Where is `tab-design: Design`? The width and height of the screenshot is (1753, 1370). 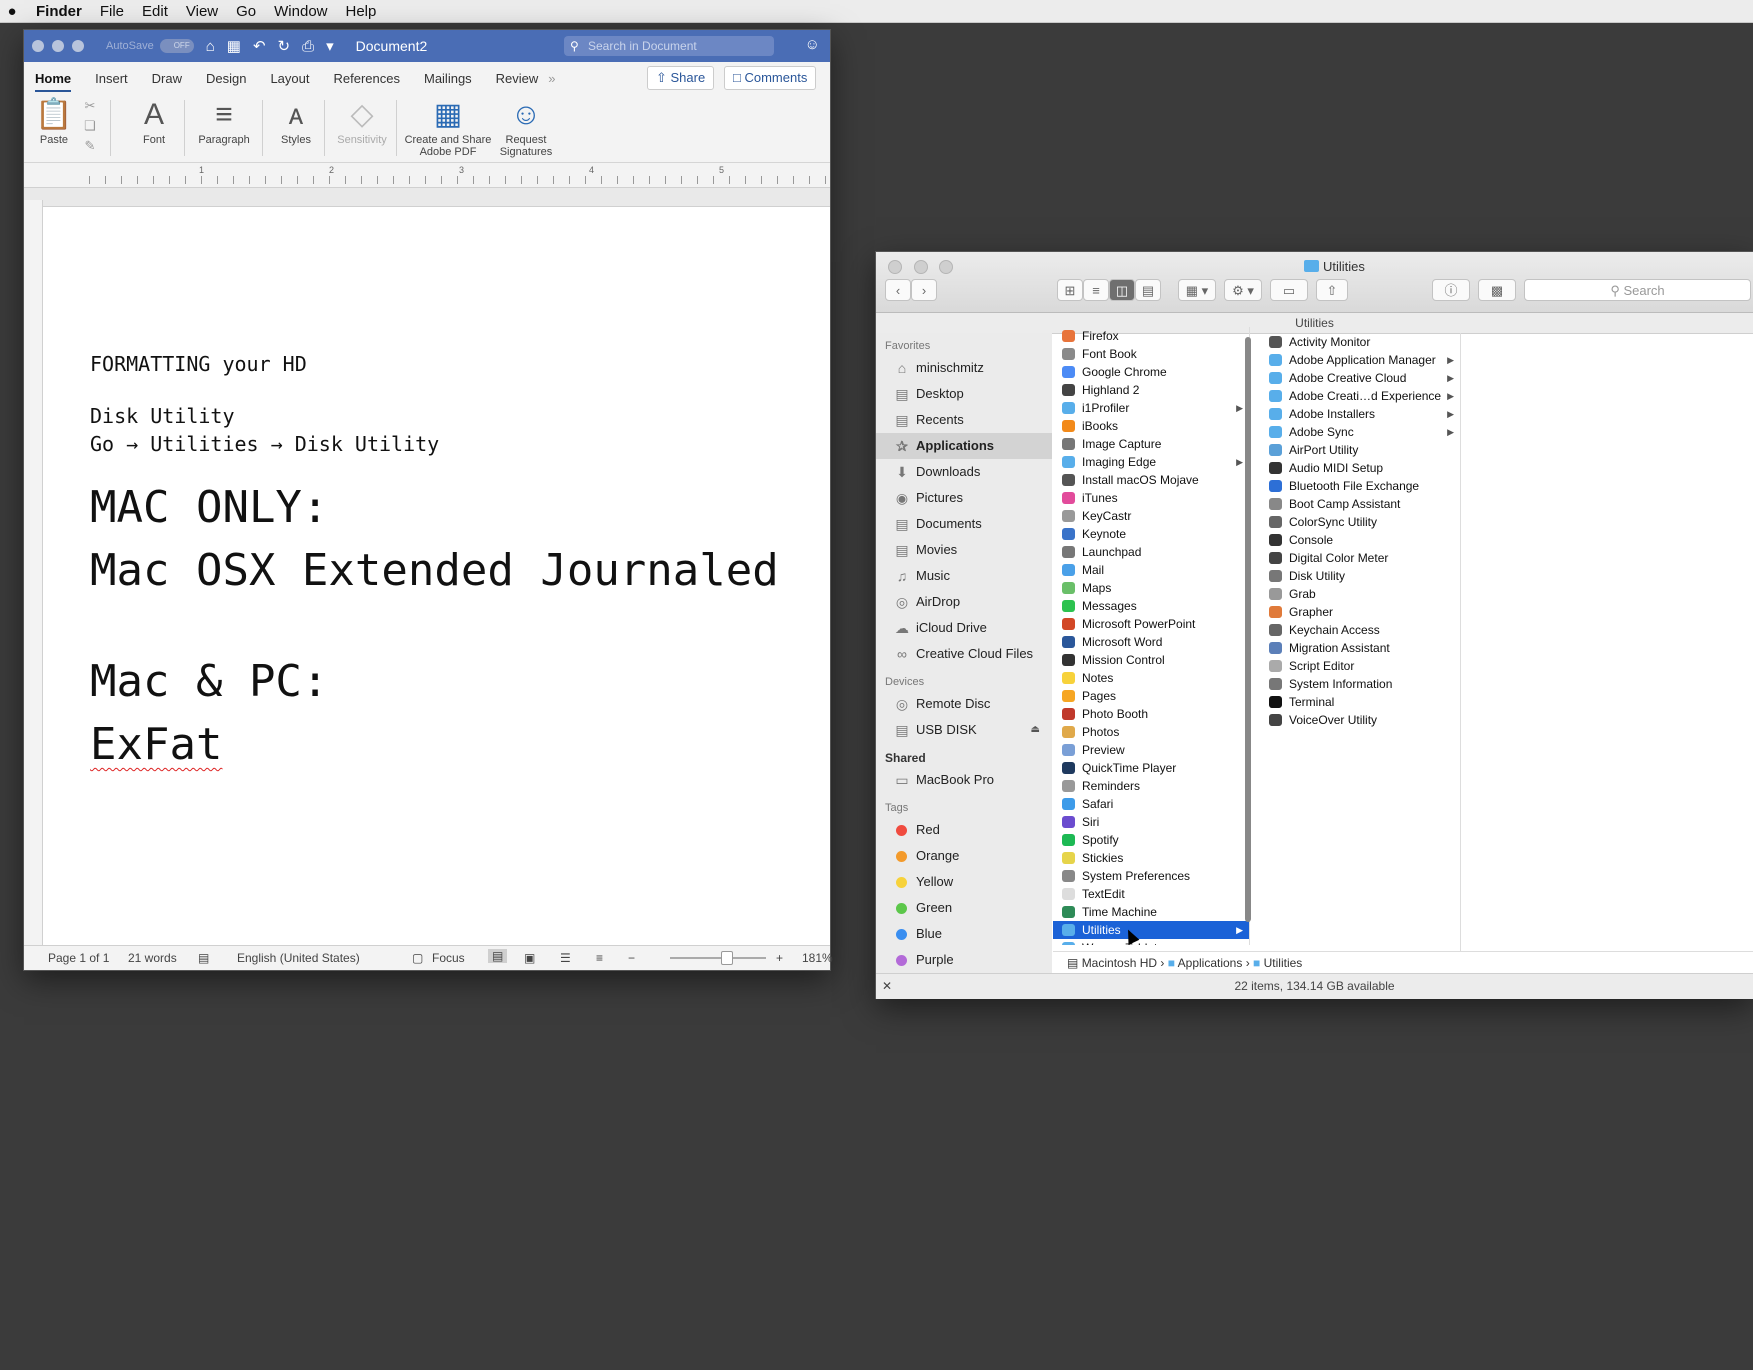
tab-design: Design is located at coordinates (226, 81).